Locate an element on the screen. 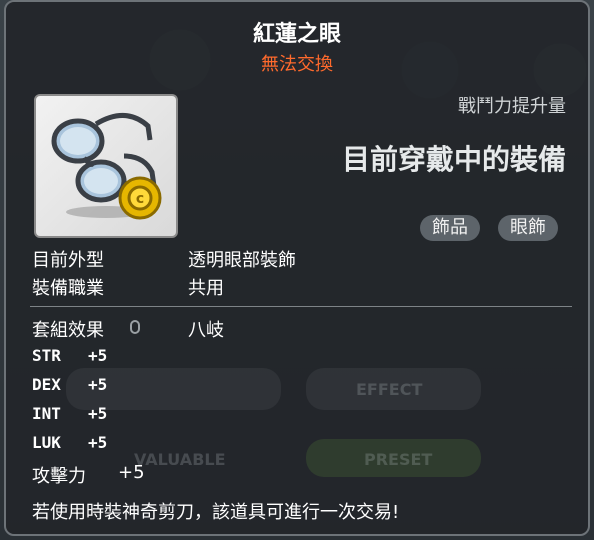 The image size is (594, 540). background-preset-label: PRESET is located at coordinates (398, 459).